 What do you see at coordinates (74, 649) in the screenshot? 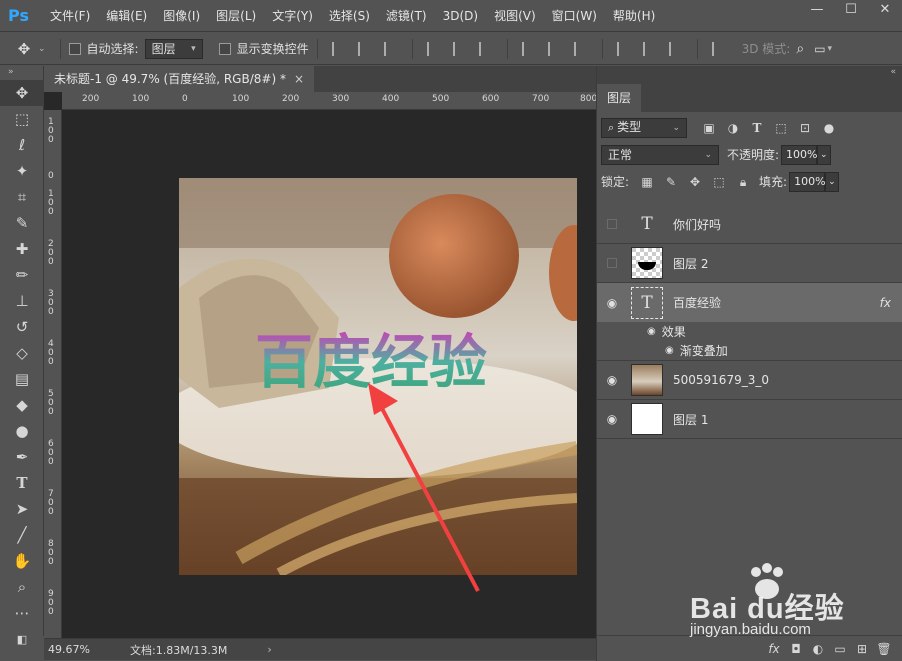
I see `zoom-level: 49.67%` at bounding box center [74, 649].